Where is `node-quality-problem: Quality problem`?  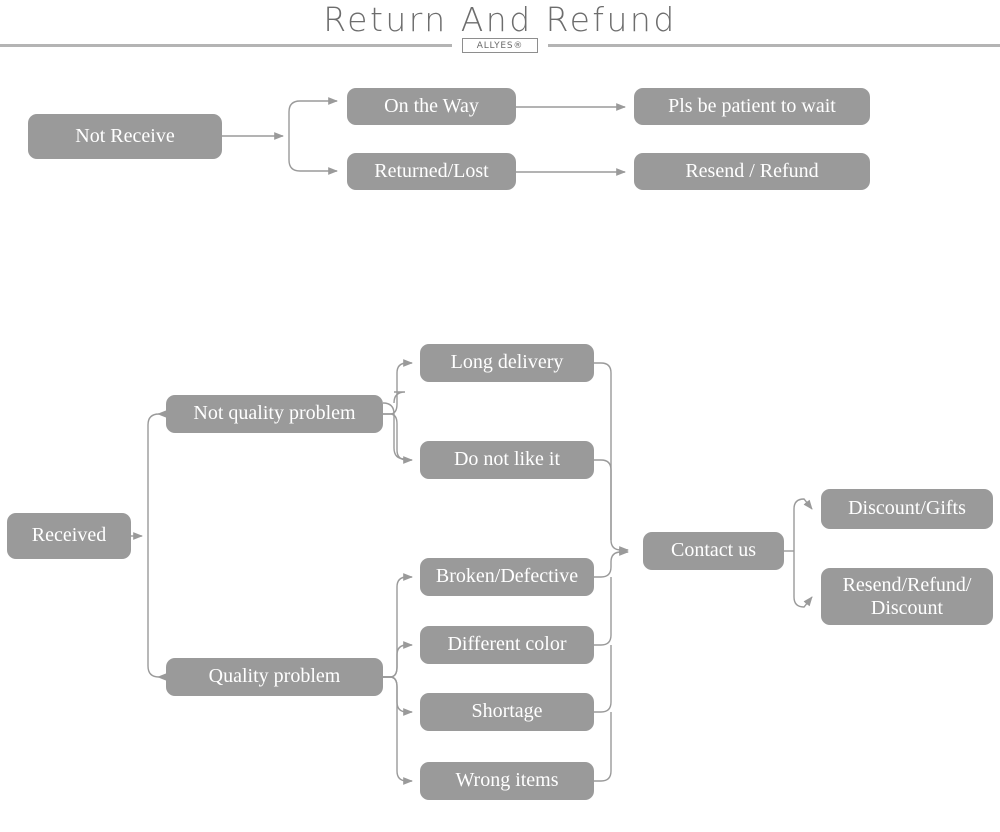 node-quality-problem: Quality problem is located at coordinates (274, 677).